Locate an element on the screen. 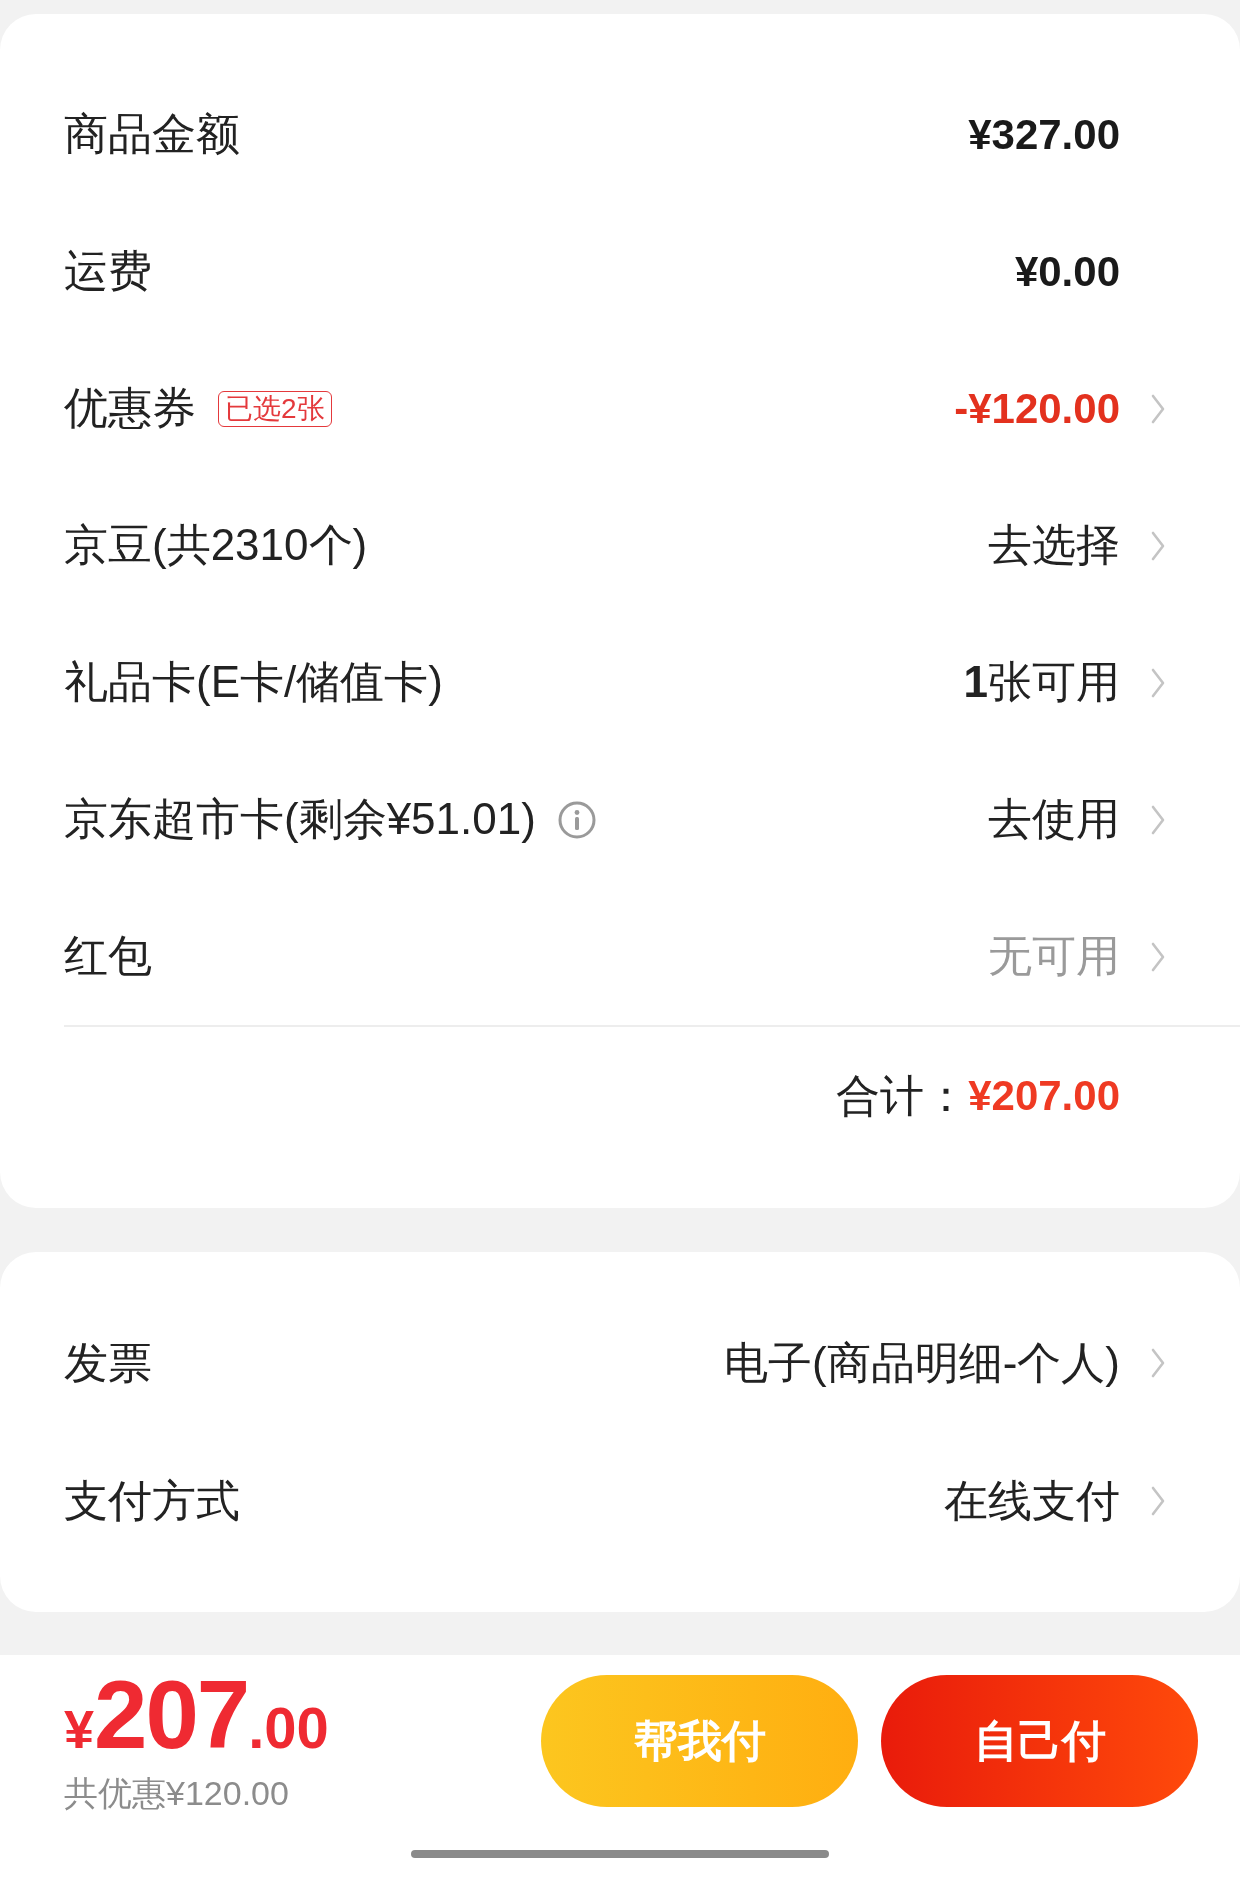 The height and width of the screenshot is (1884, 1240). info-icon is located at coordinates (576, 819).